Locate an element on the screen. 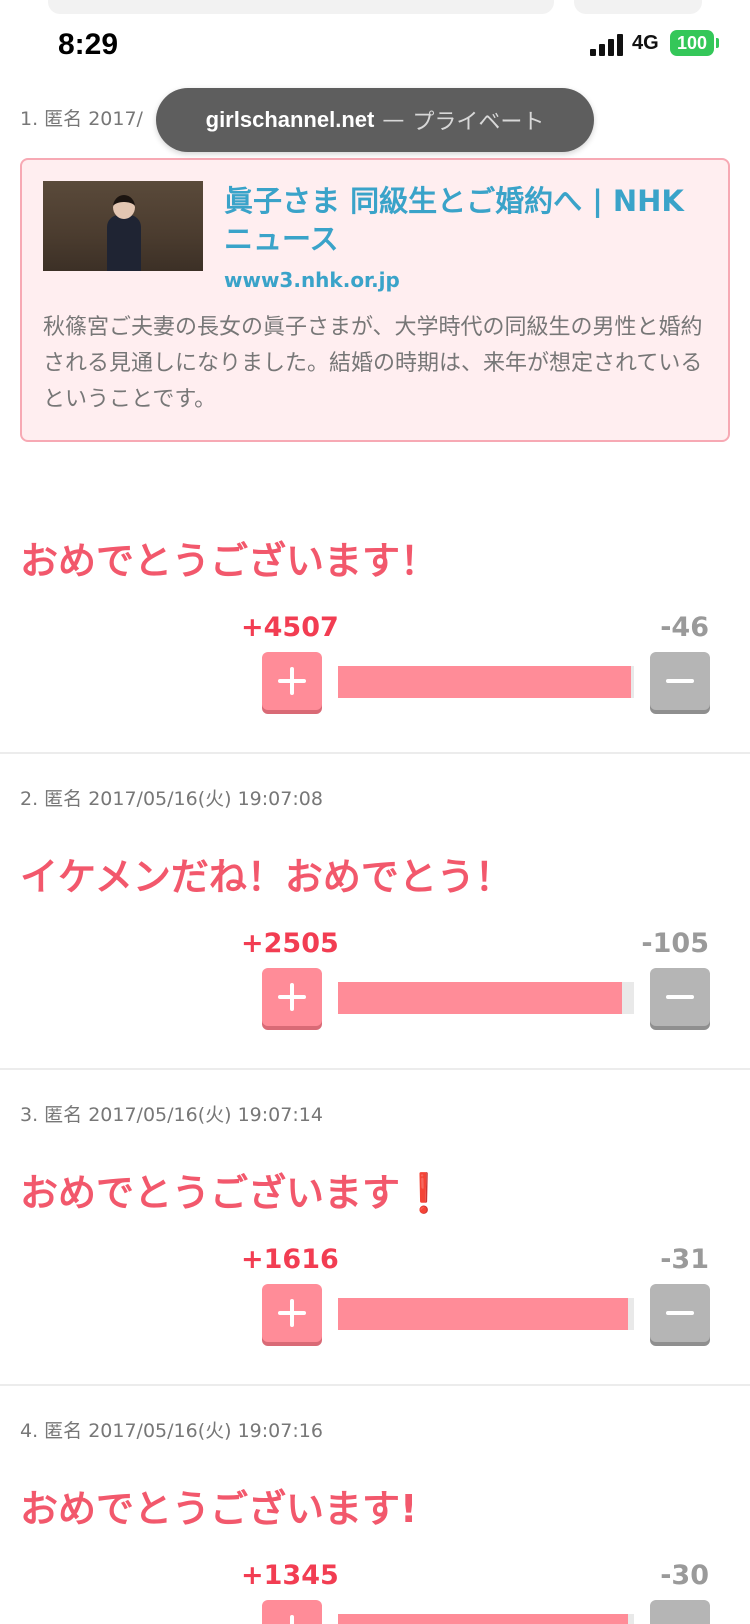 The image size is (750, 1624). minus-count: -46 is located at coordinates (684, 627).